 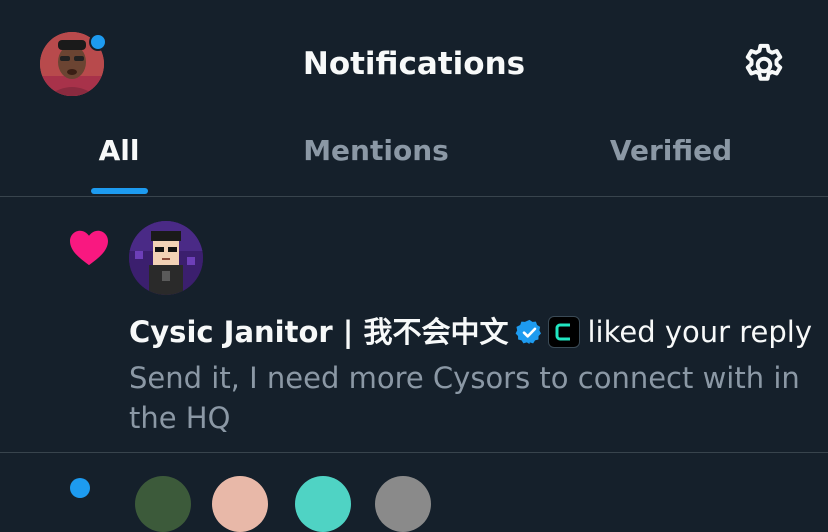 What do you see at coordinates (376, 150) in the screenshot?
I see `tab-mentions-label: Mentions` at bounding box center [376, 150].